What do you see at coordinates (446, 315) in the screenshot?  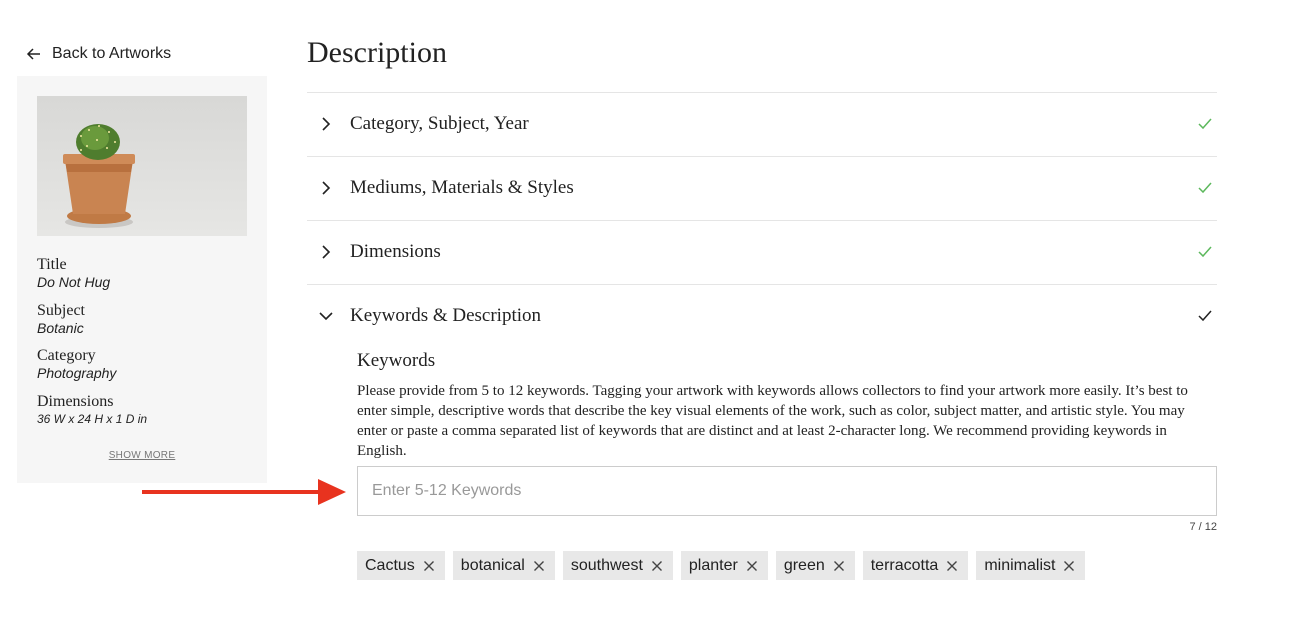 I see `section-label: Keywords & Description` at bounding box center [446, 315].